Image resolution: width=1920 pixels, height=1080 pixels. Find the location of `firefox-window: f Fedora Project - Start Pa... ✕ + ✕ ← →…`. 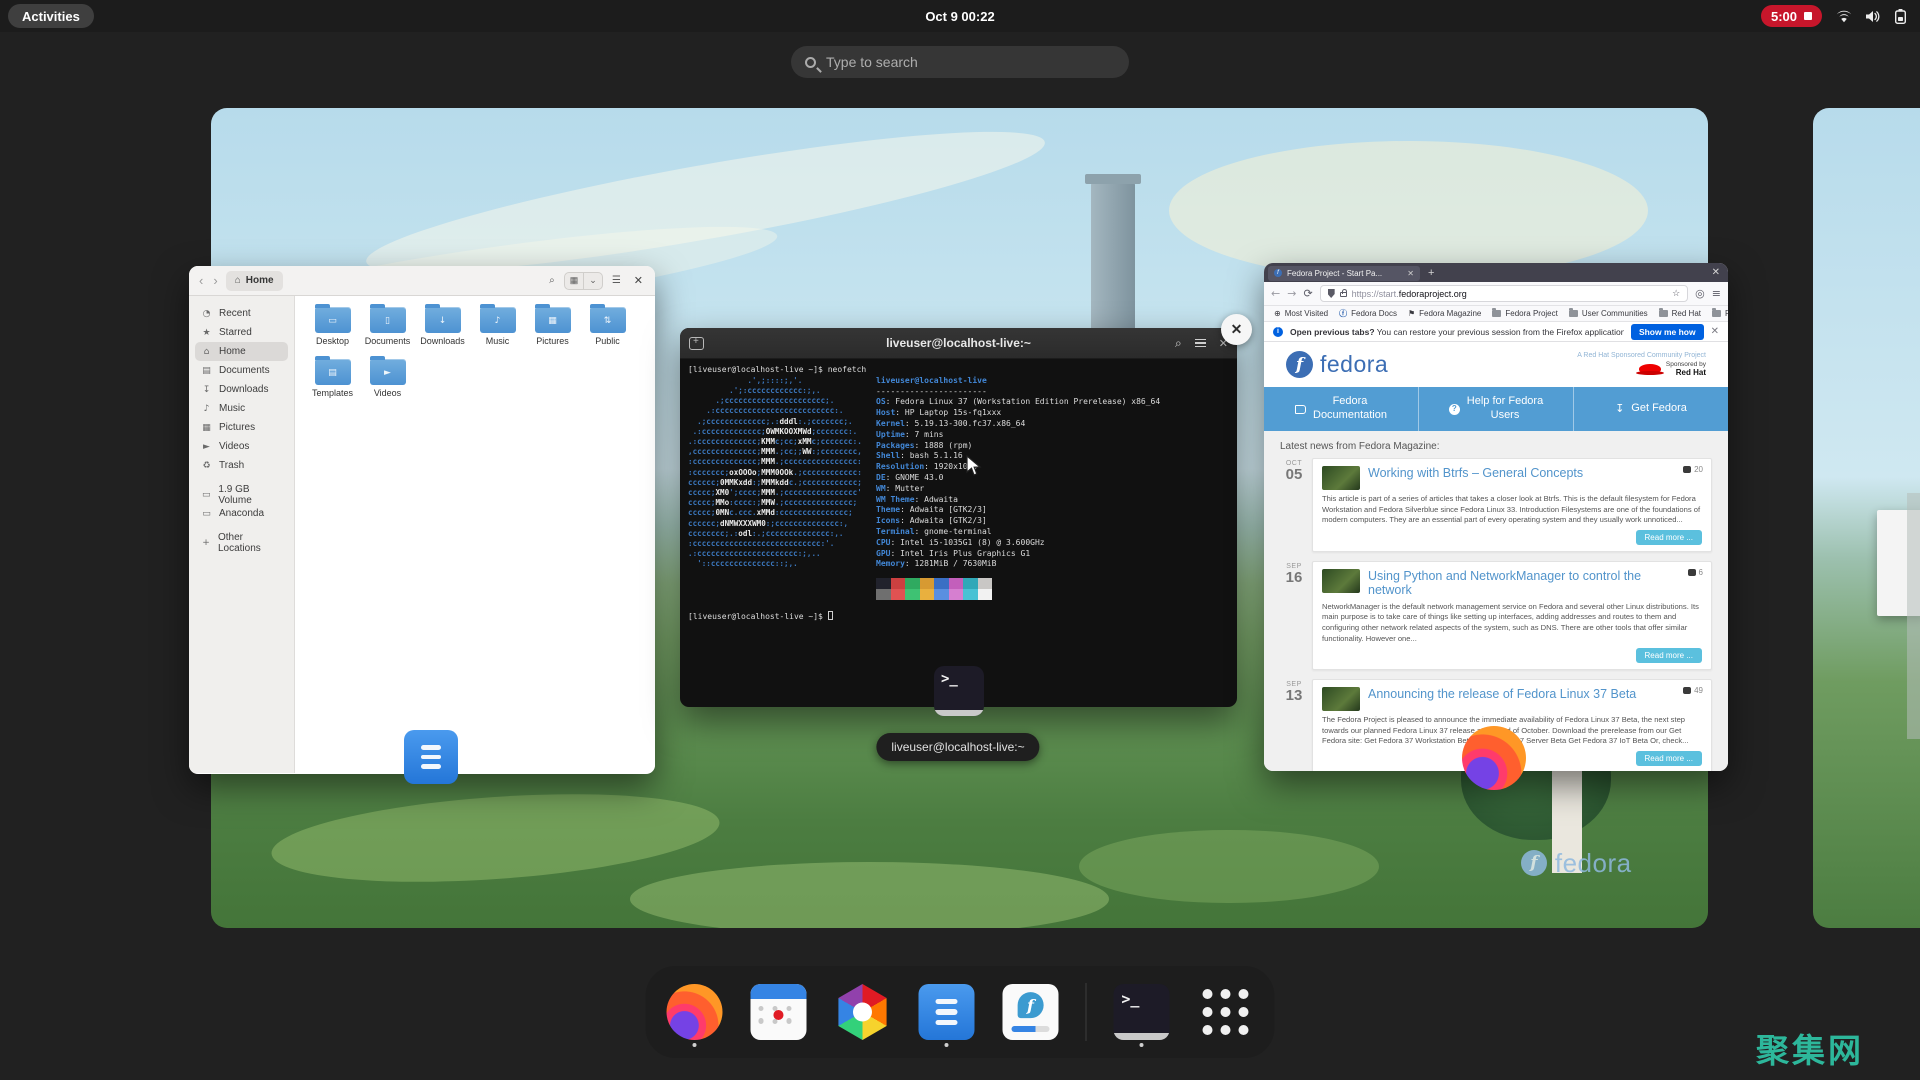

firefox-window: f Fedora Project - Start Pa... ✕ + ✕ ← →… is located at coordinates (1496, 517).